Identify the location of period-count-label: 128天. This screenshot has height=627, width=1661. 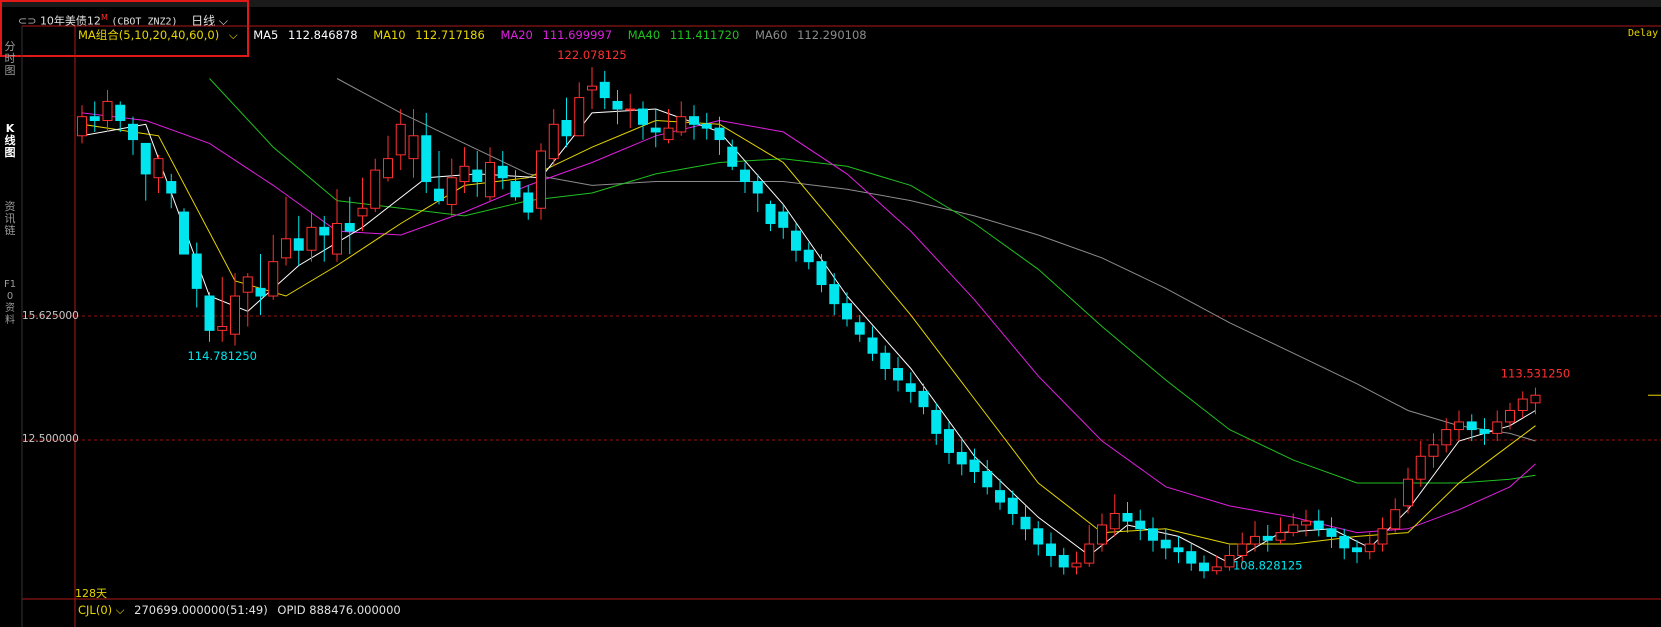
(91, 593).